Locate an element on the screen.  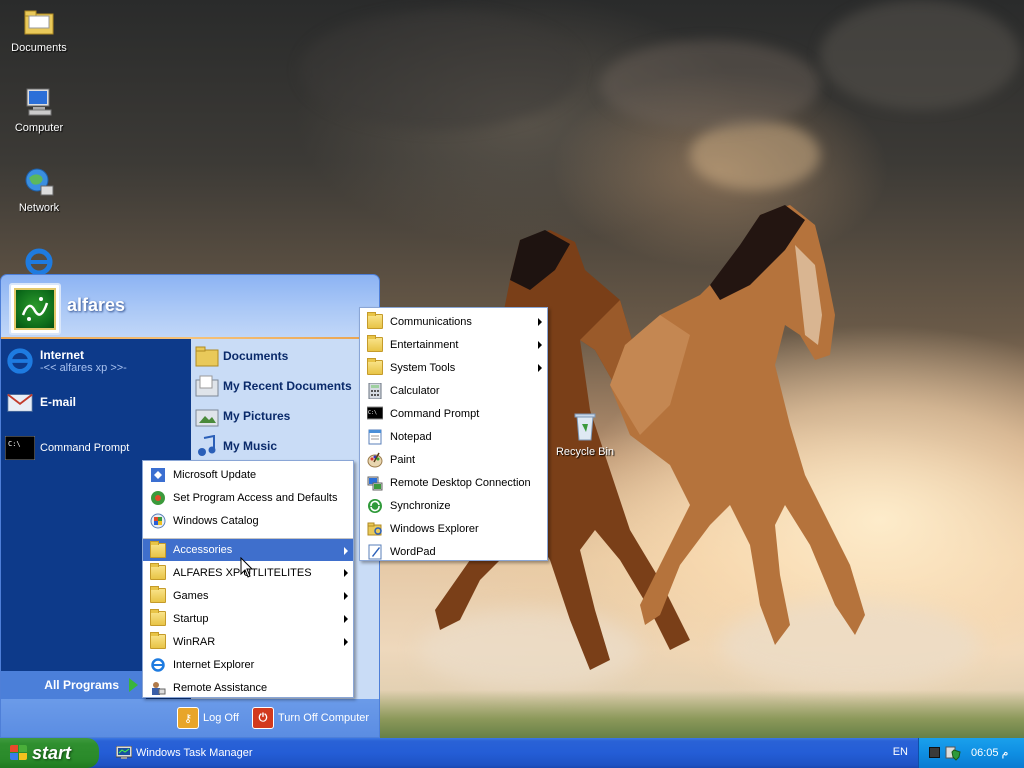
music-note-icon is located at coordinates (207, 445).